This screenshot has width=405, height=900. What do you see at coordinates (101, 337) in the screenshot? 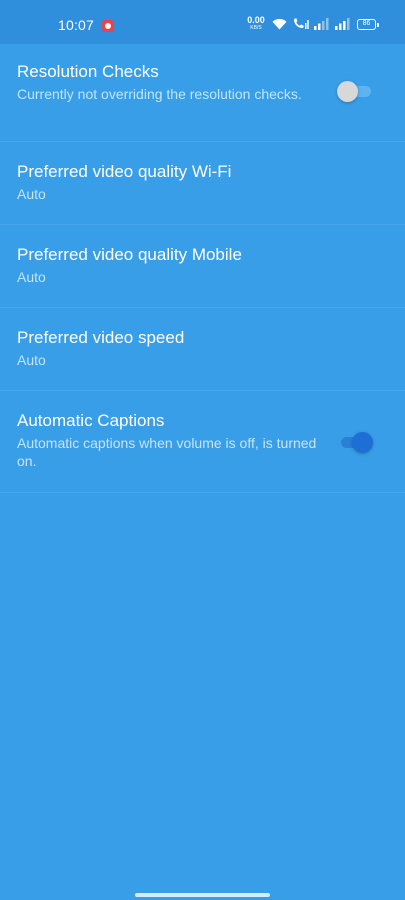
I see `setting-title: Preferred video speed` at bounding box center [101, 337].